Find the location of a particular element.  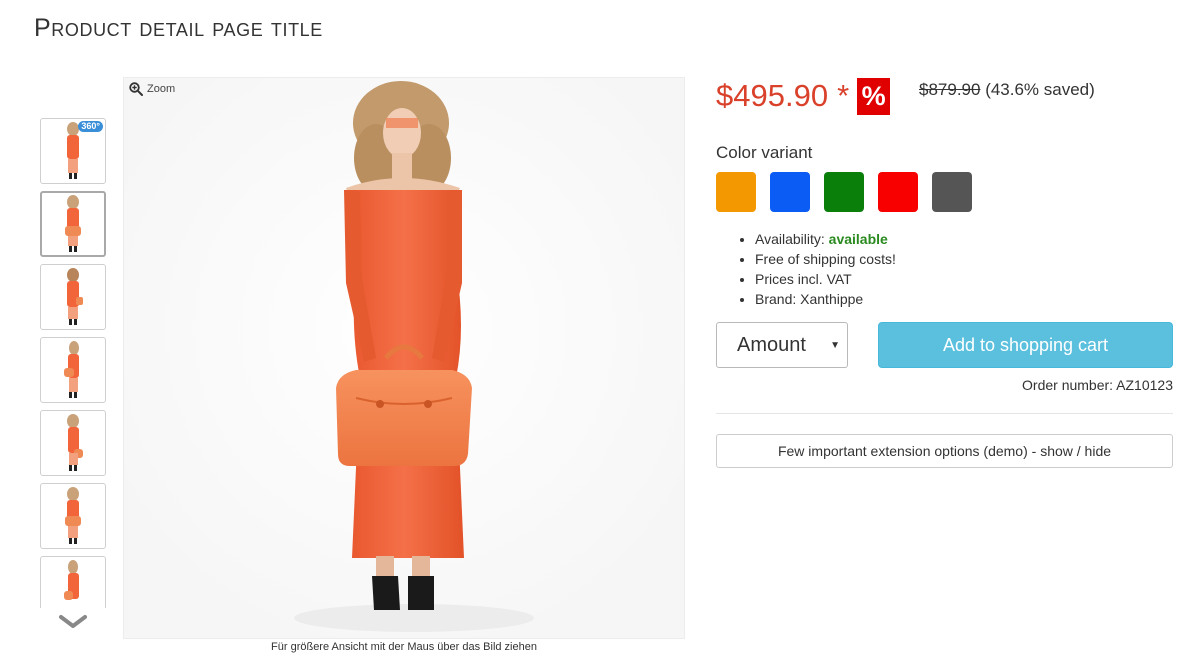

price-row: $495.90 * % is located at coordinates (803, 96).